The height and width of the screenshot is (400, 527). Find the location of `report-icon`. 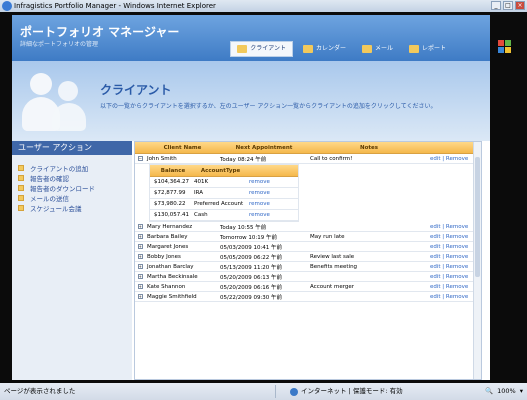

report-icon is located at coordinates (413, 49).